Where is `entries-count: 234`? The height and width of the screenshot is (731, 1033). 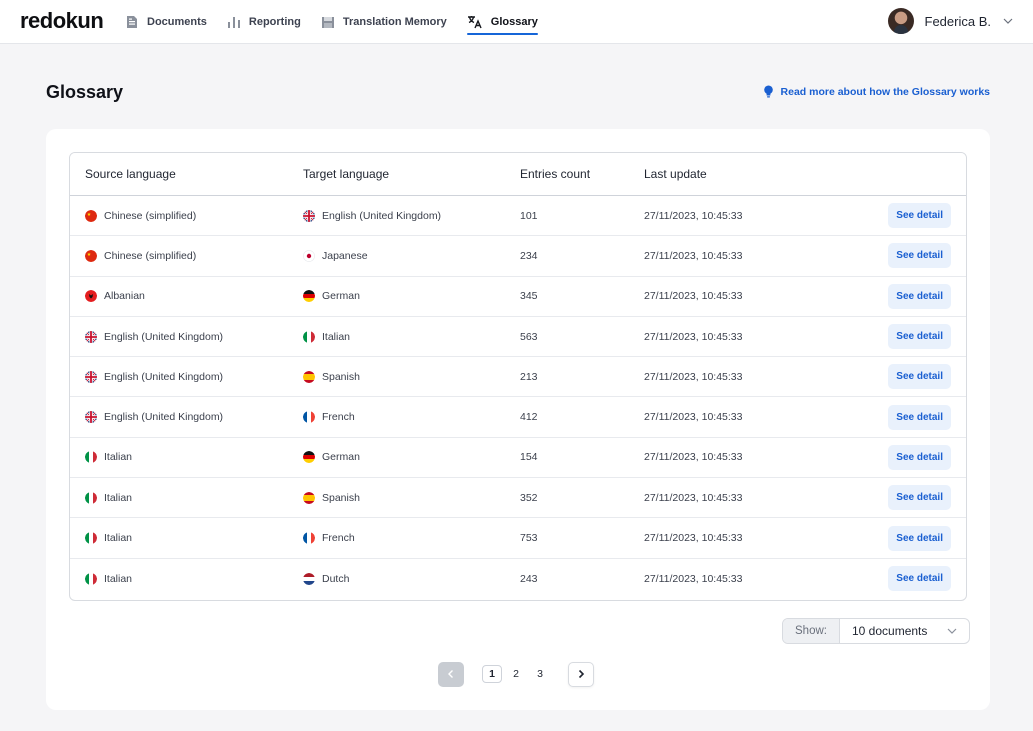 entries-count: 234 is located at coordinates (529, 255).